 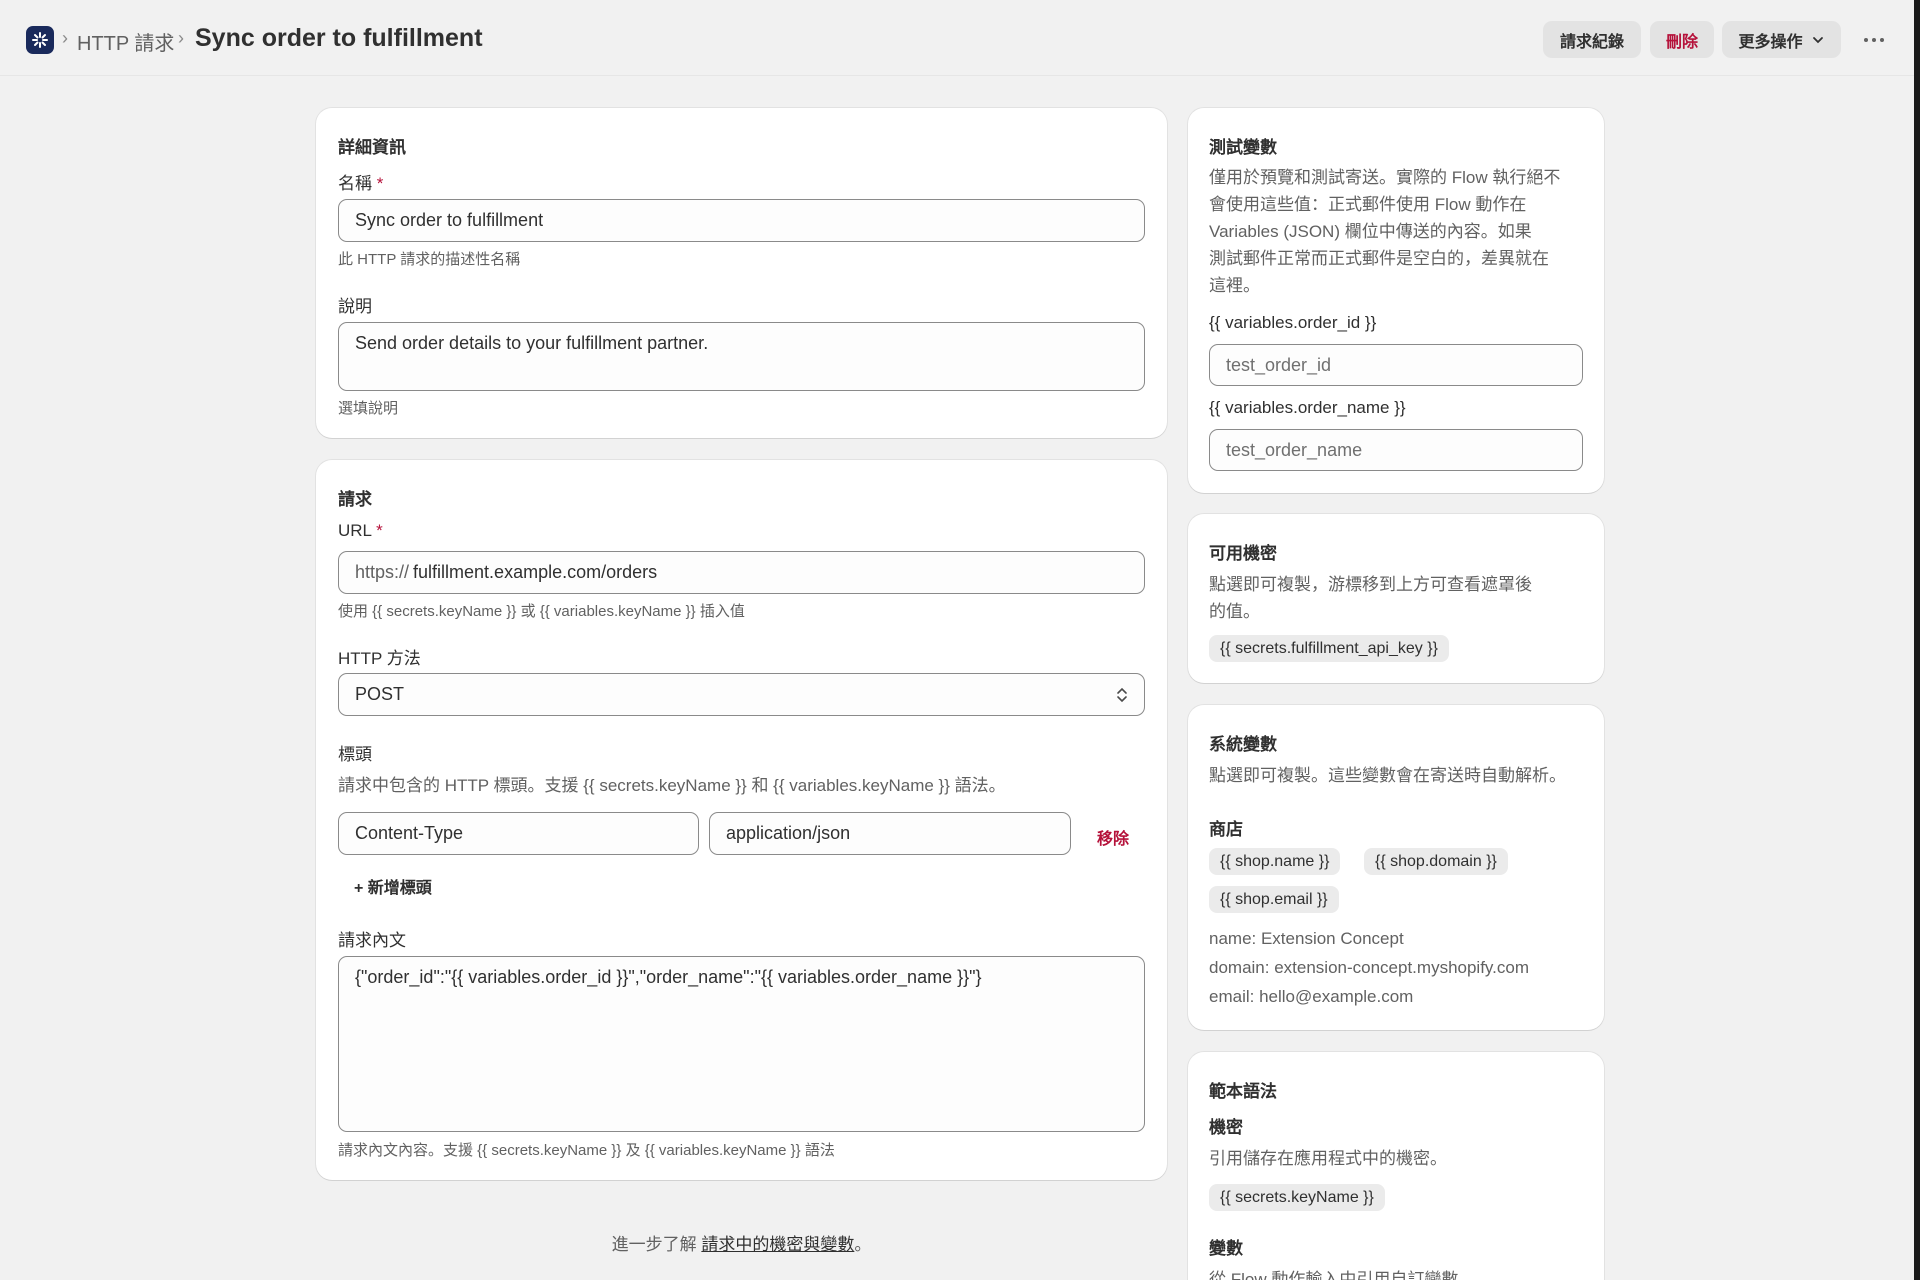 I want to click on shop-email-value: email: hello@example.com, so click(x=1311, y=996).